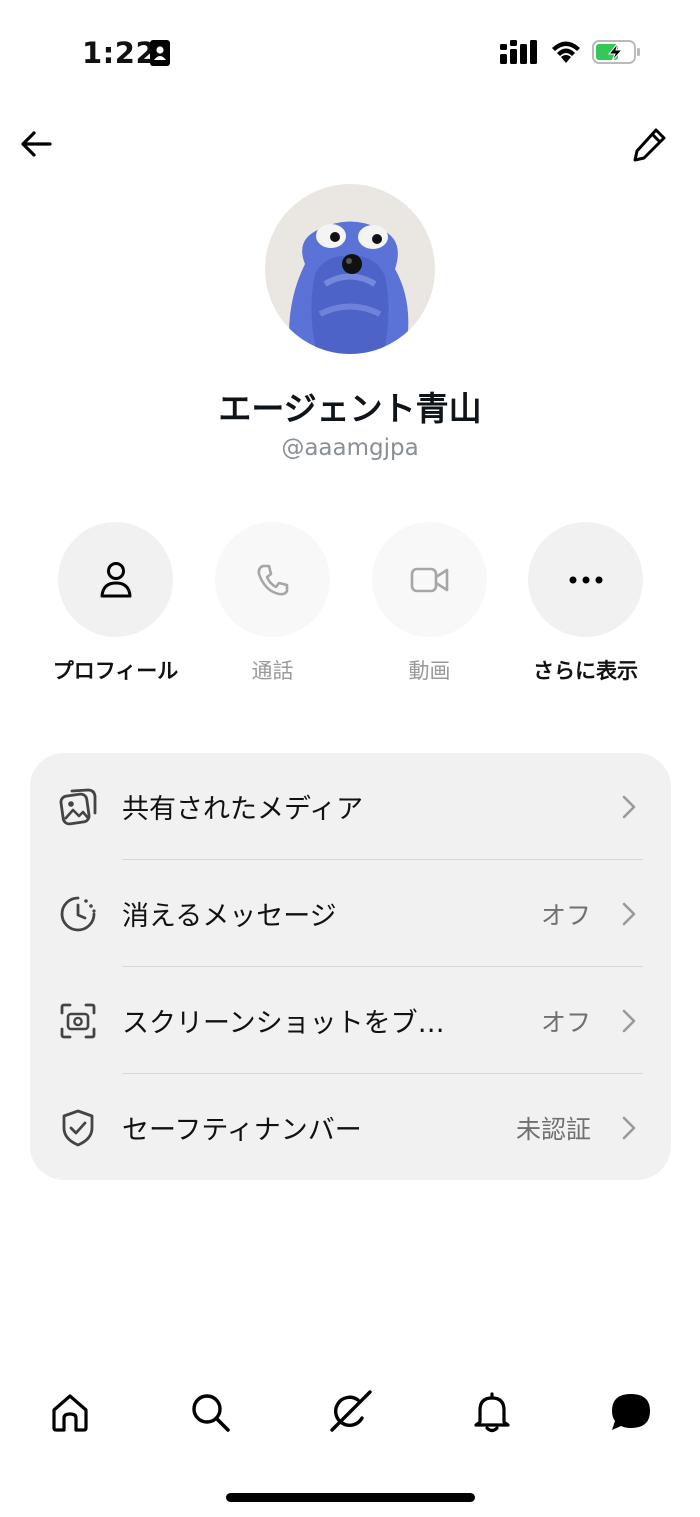 The width and height of the screenshot is (700, 1517). What do you see at coordinates (160, 53) in the screenshot?
I see `contact-card-icon` at bounding box center [160, 53].